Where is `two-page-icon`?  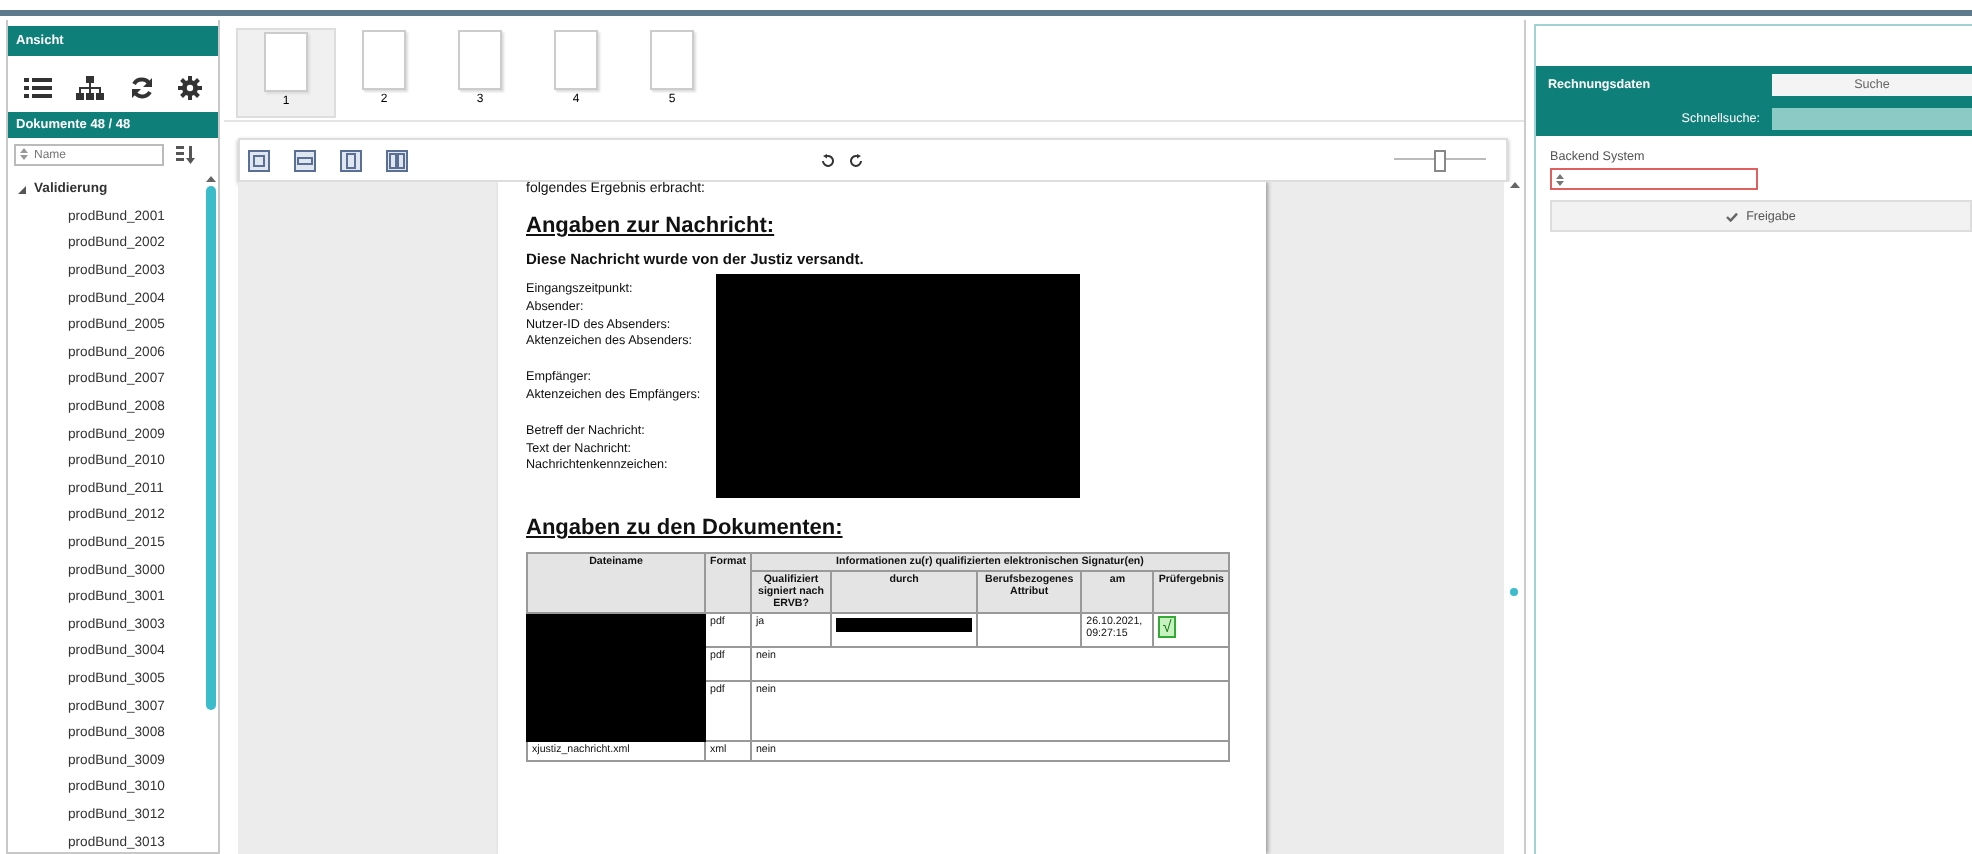 two-page-icon is located at coordinates (397, 160).